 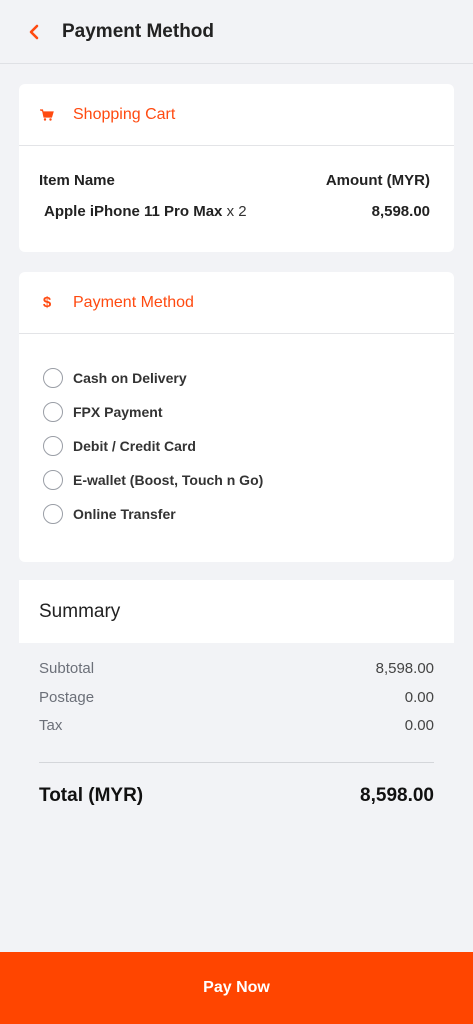 I want to click on option-online-transfer: Online Transfer, so click(x=248, y=514).